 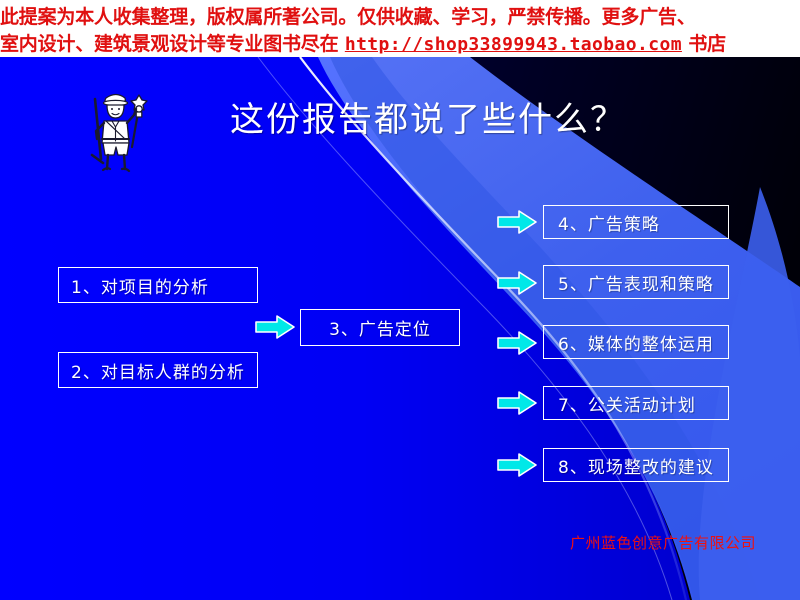 What do you see at coordinates (428, 120) in the screenshot?
I see `page-title: 这份报告都说了些什么？` at bounding box center [428, 120].